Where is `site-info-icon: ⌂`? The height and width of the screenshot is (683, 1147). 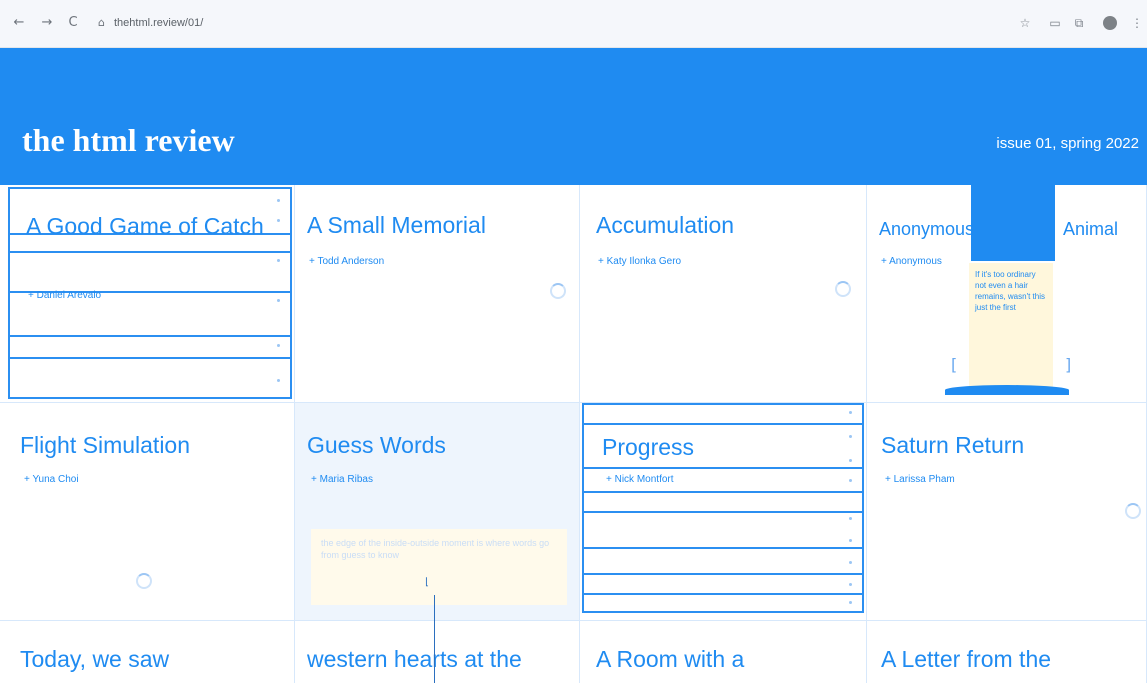 site-info-icon: ⌂ is located at coordinates (103, 23).